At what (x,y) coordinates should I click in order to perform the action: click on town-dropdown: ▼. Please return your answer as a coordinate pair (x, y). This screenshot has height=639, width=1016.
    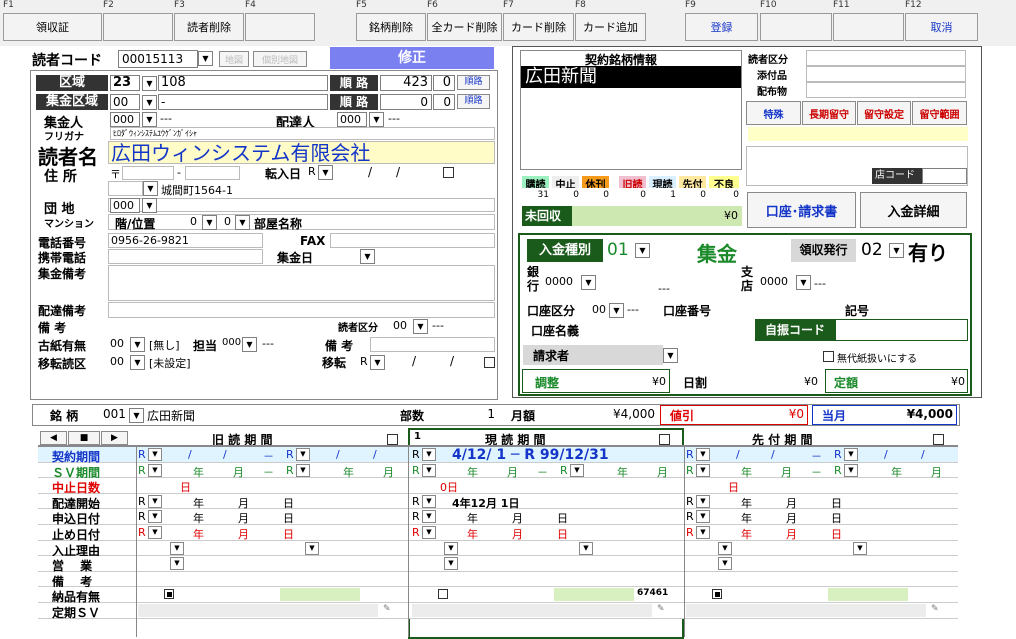
    Looking at the image, I should click on (150, 188).